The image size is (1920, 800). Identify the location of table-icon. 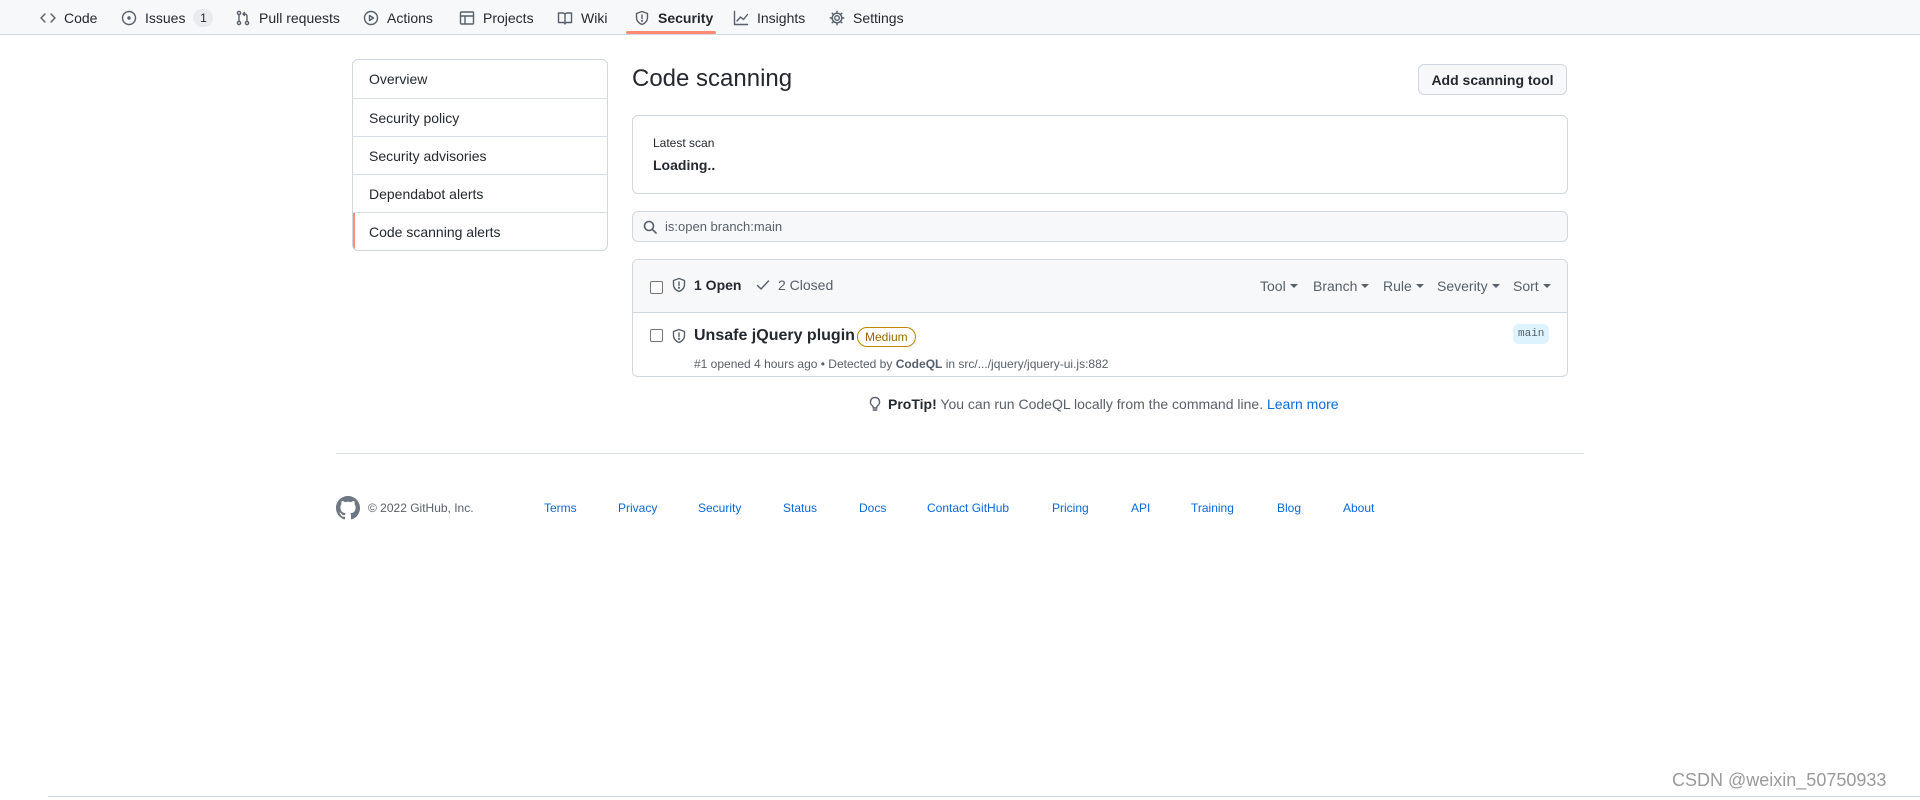
(467, 17).